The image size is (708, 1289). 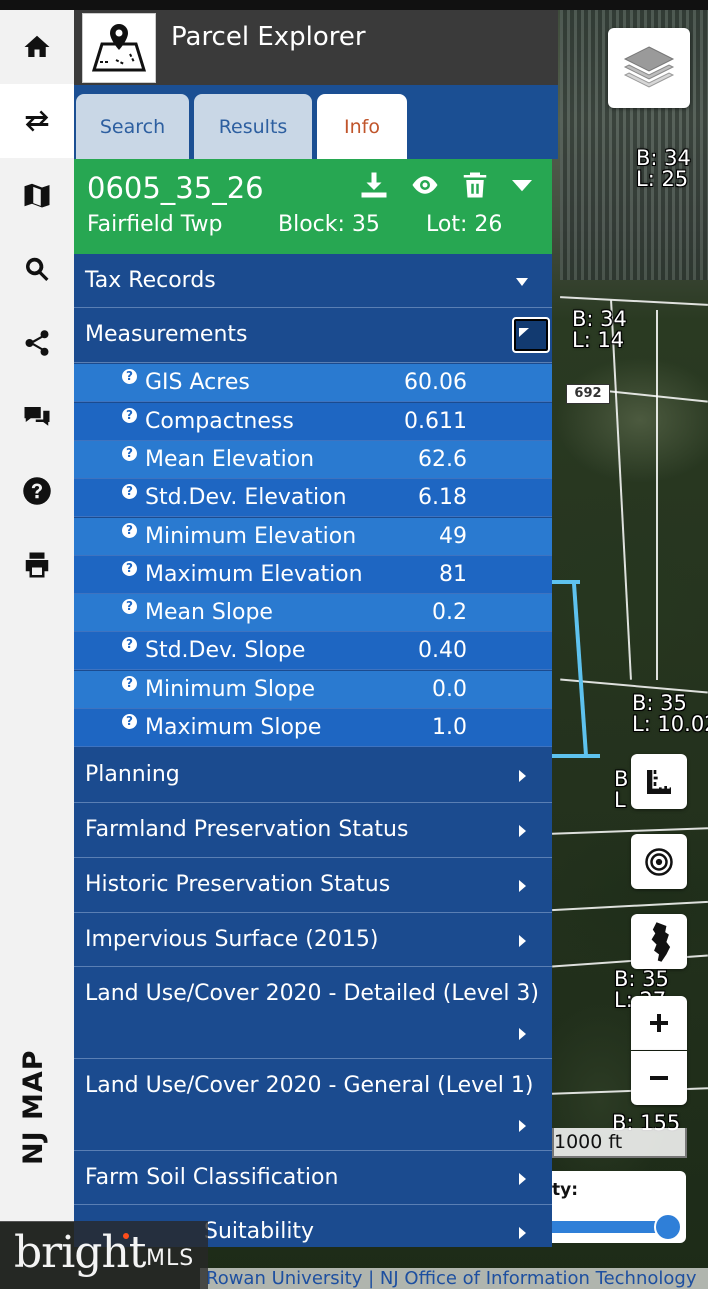 I want to click on measure-value: 62.6, so click(x=442, y=459).